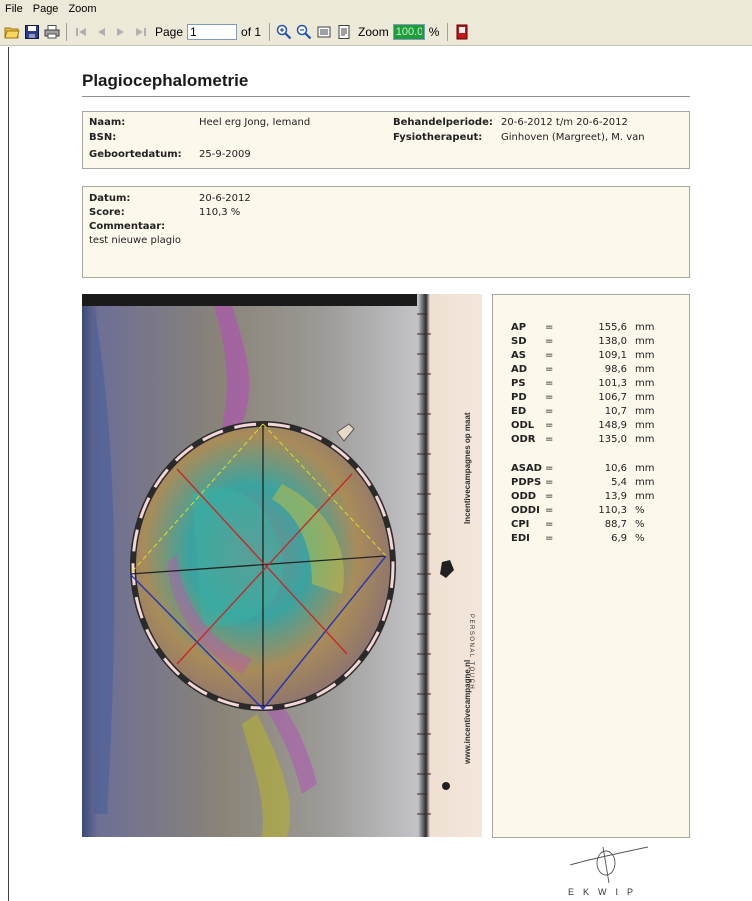  I want to click on exit-door-icon, so click(462, 31).